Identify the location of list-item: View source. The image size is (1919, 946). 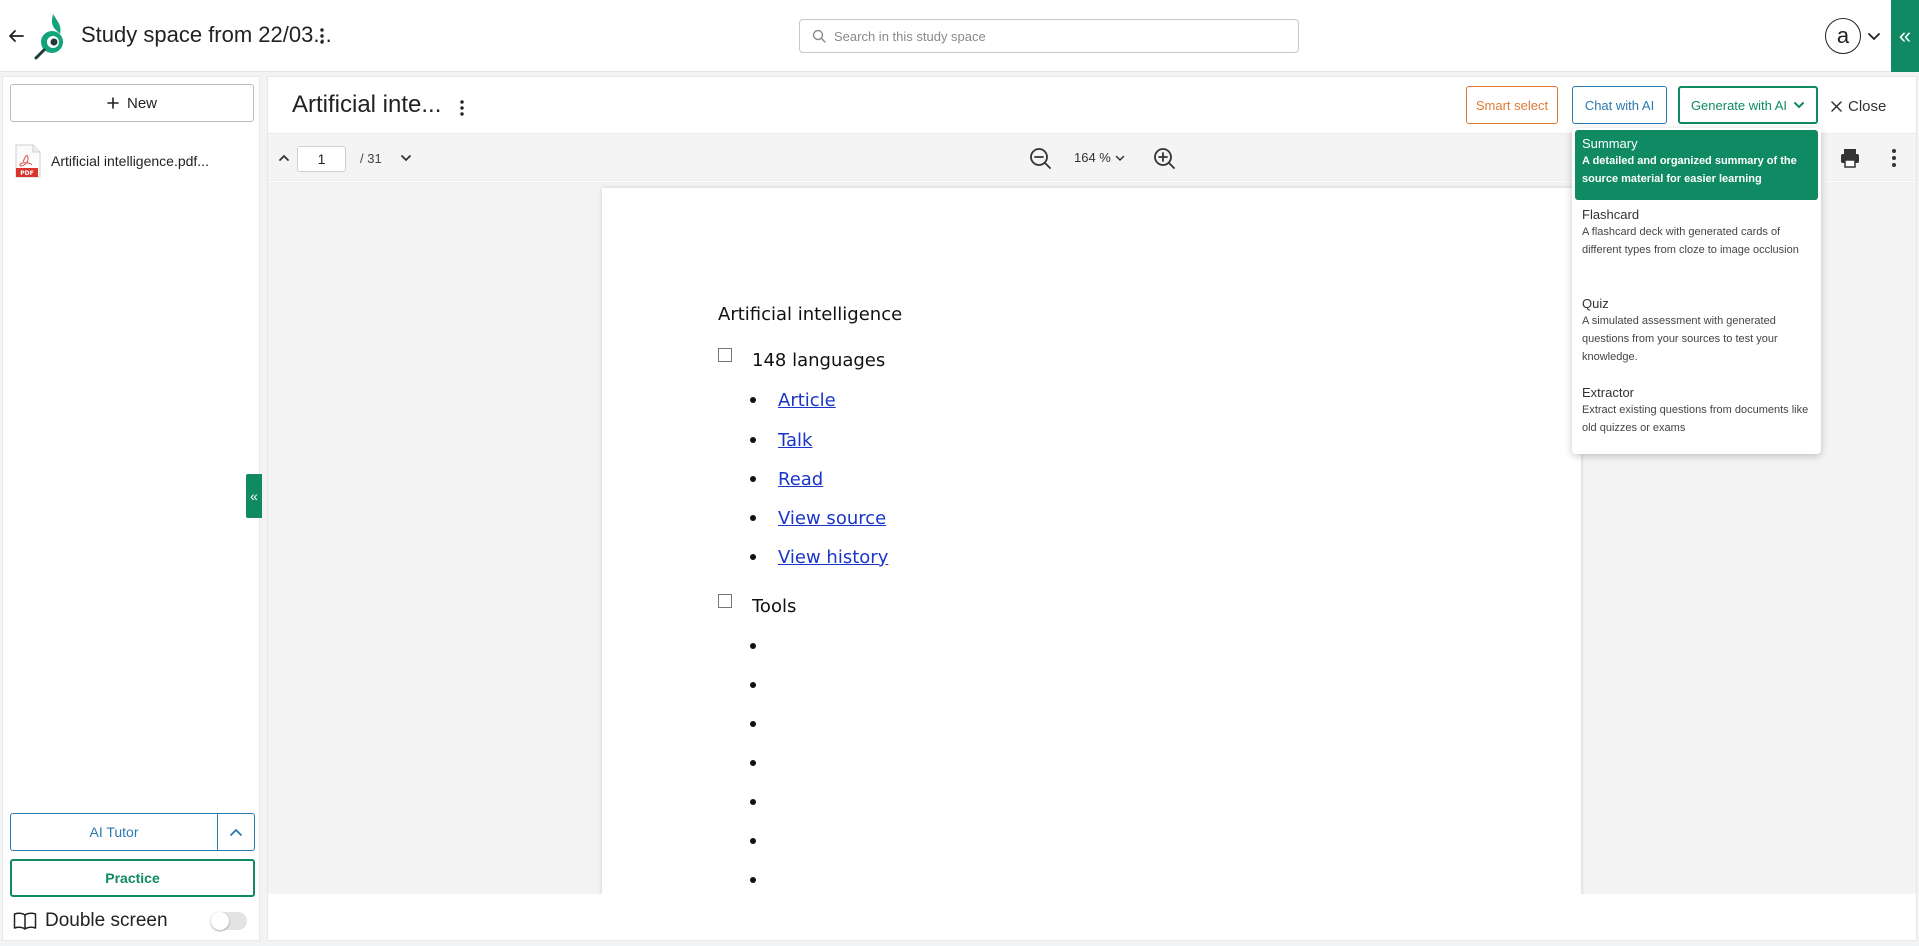
(818, 518).